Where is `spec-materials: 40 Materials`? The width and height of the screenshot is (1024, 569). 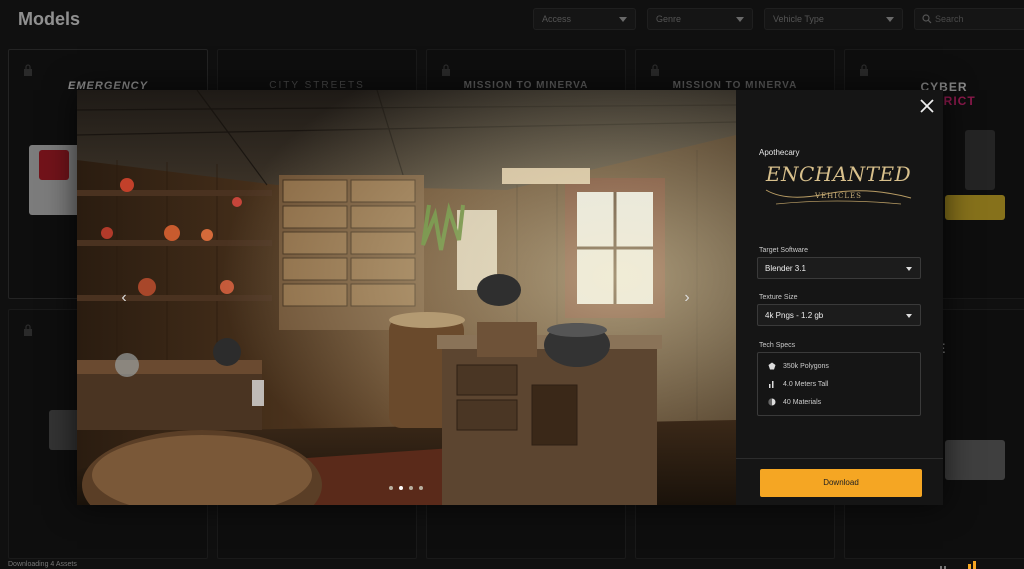 spec-materials: 40 Materials is located at coordinates (794, 402).